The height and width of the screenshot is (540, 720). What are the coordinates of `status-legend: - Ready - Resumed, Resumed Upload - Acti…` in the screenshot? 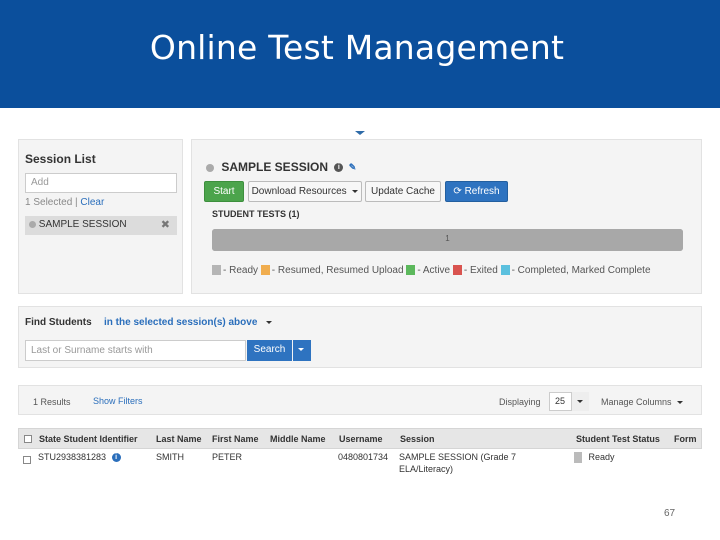 It's located at (431, 270).